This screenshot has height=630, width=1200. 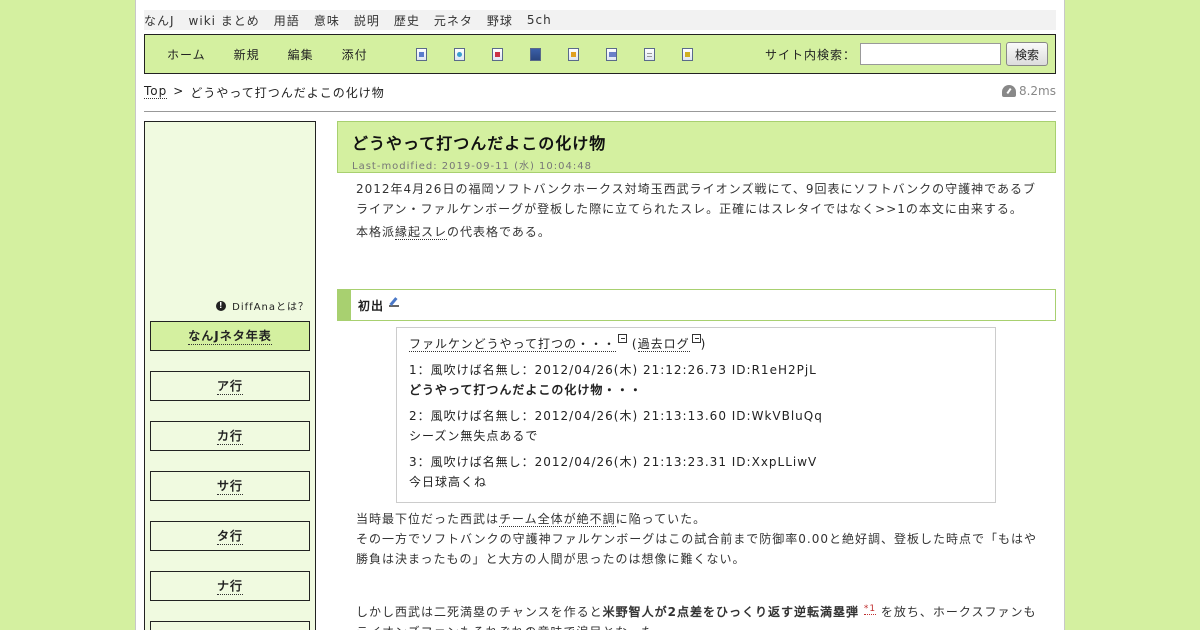 I want to click on sidebar-item-nenpyo: なんJネタ年表, so click(x=230, y=336).